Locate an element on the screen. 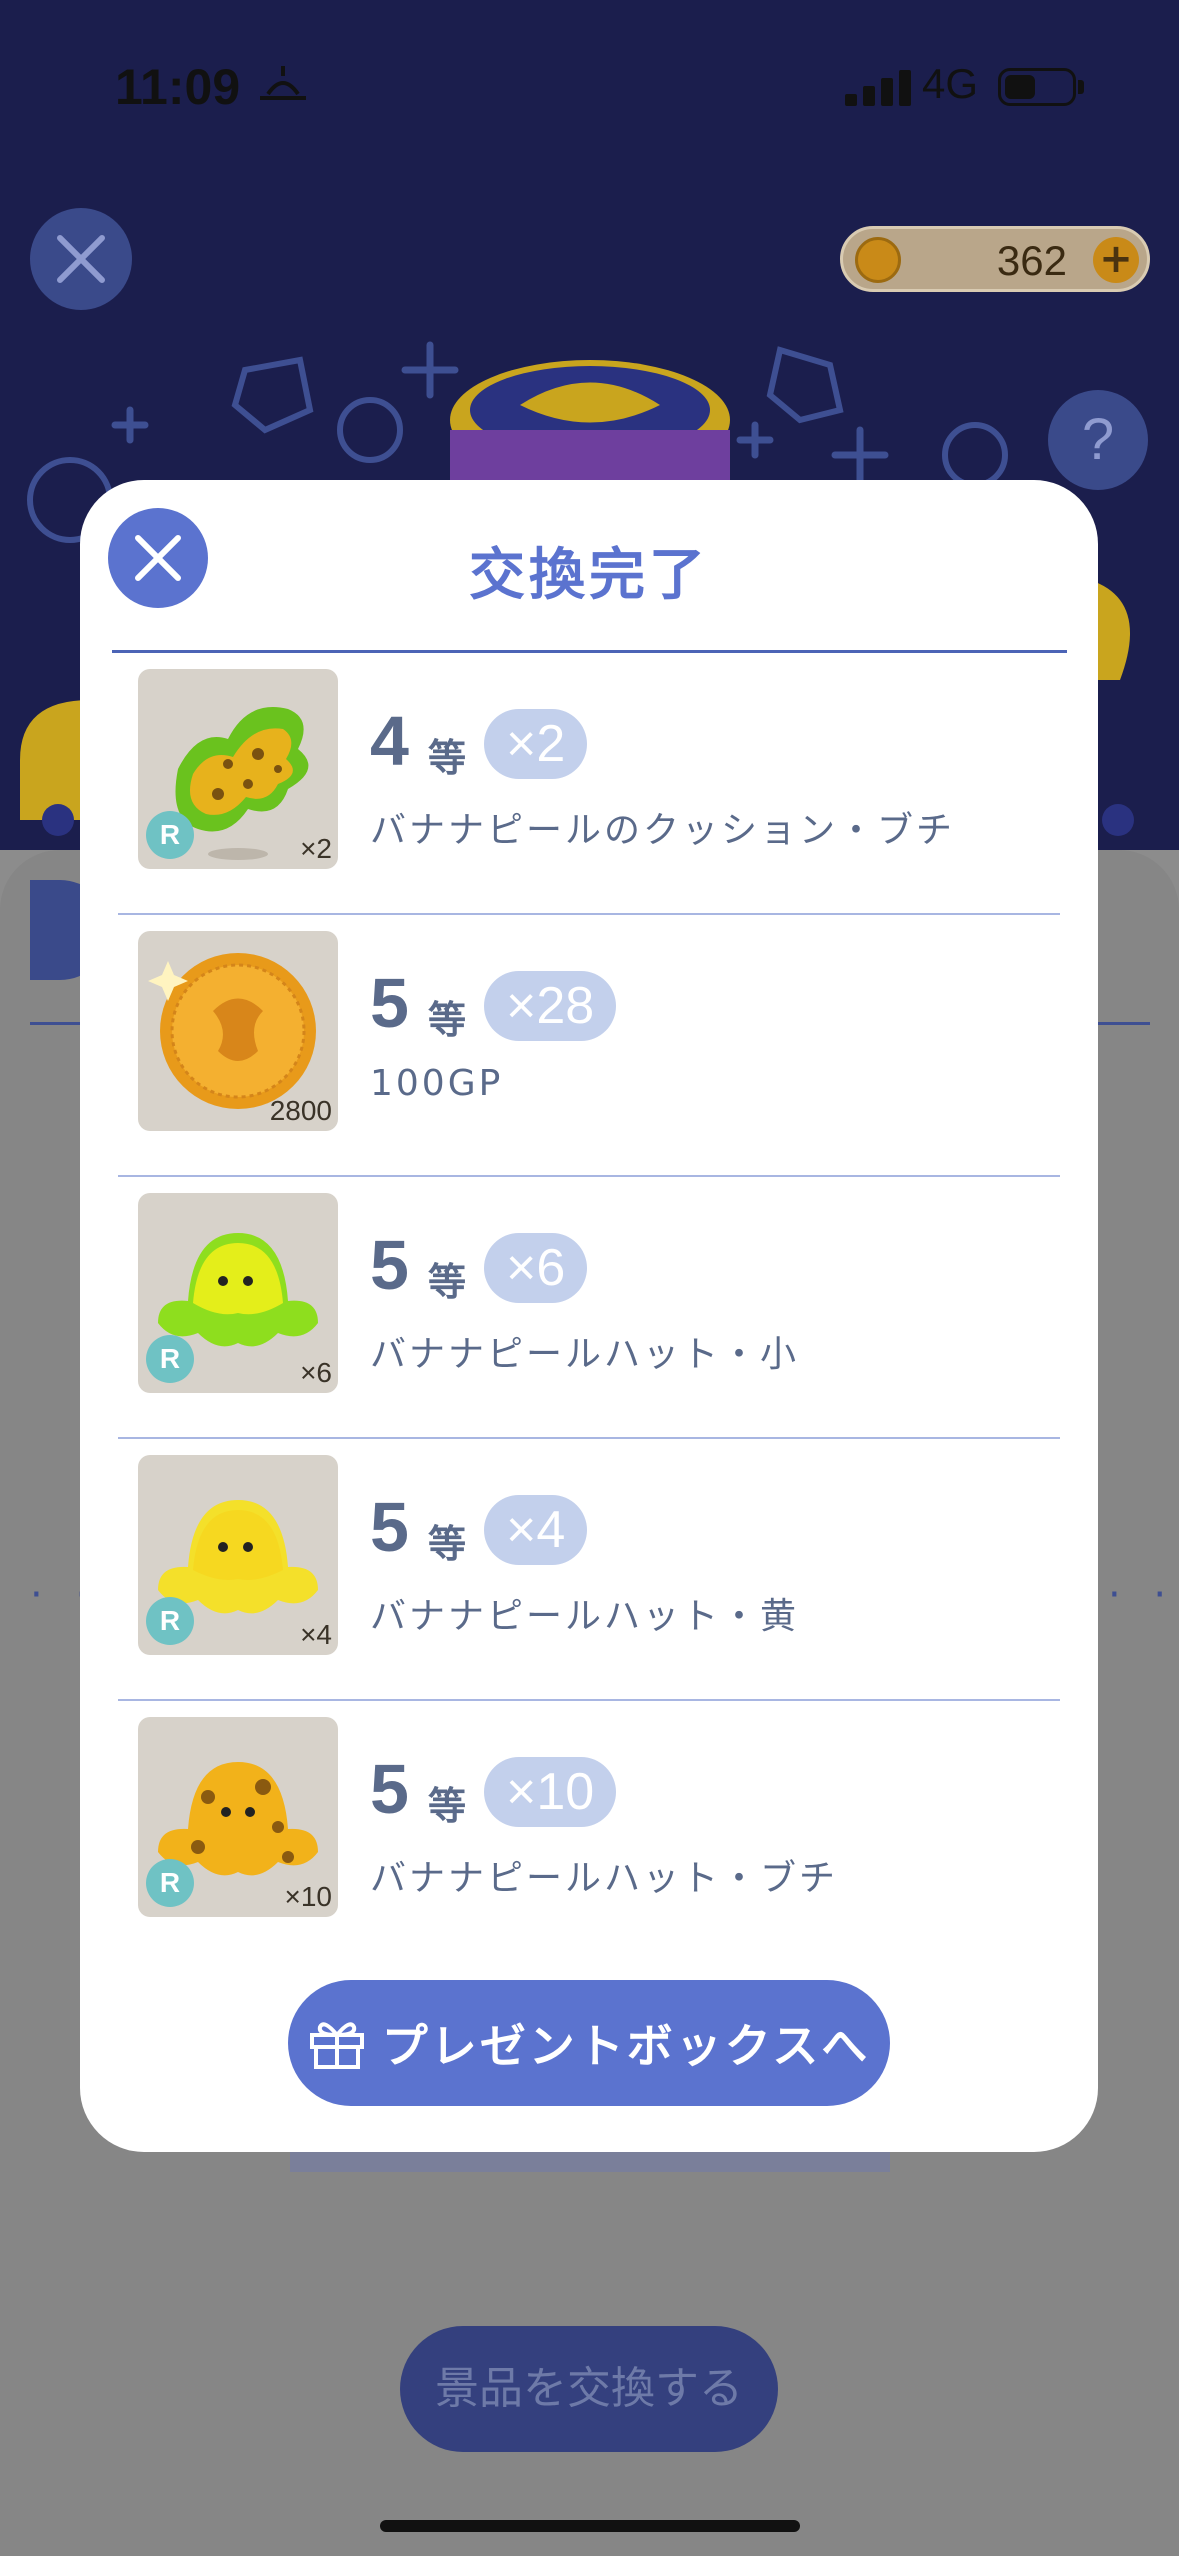  thumbnail-quantity: ×6 is located at coordinates (316, 1372).